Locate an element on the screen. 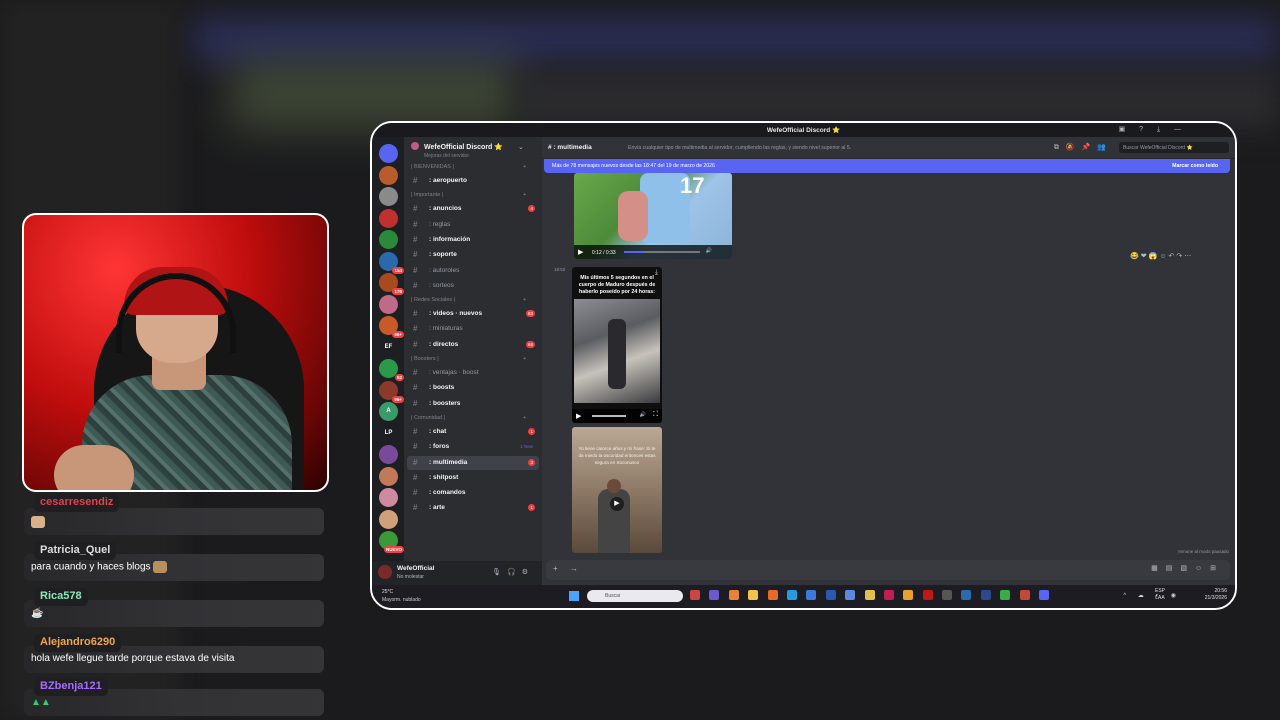 This screenshot has width=1280, height=720. emoji-reaction-icon: 😱 is located at coordinates (1154, 256).